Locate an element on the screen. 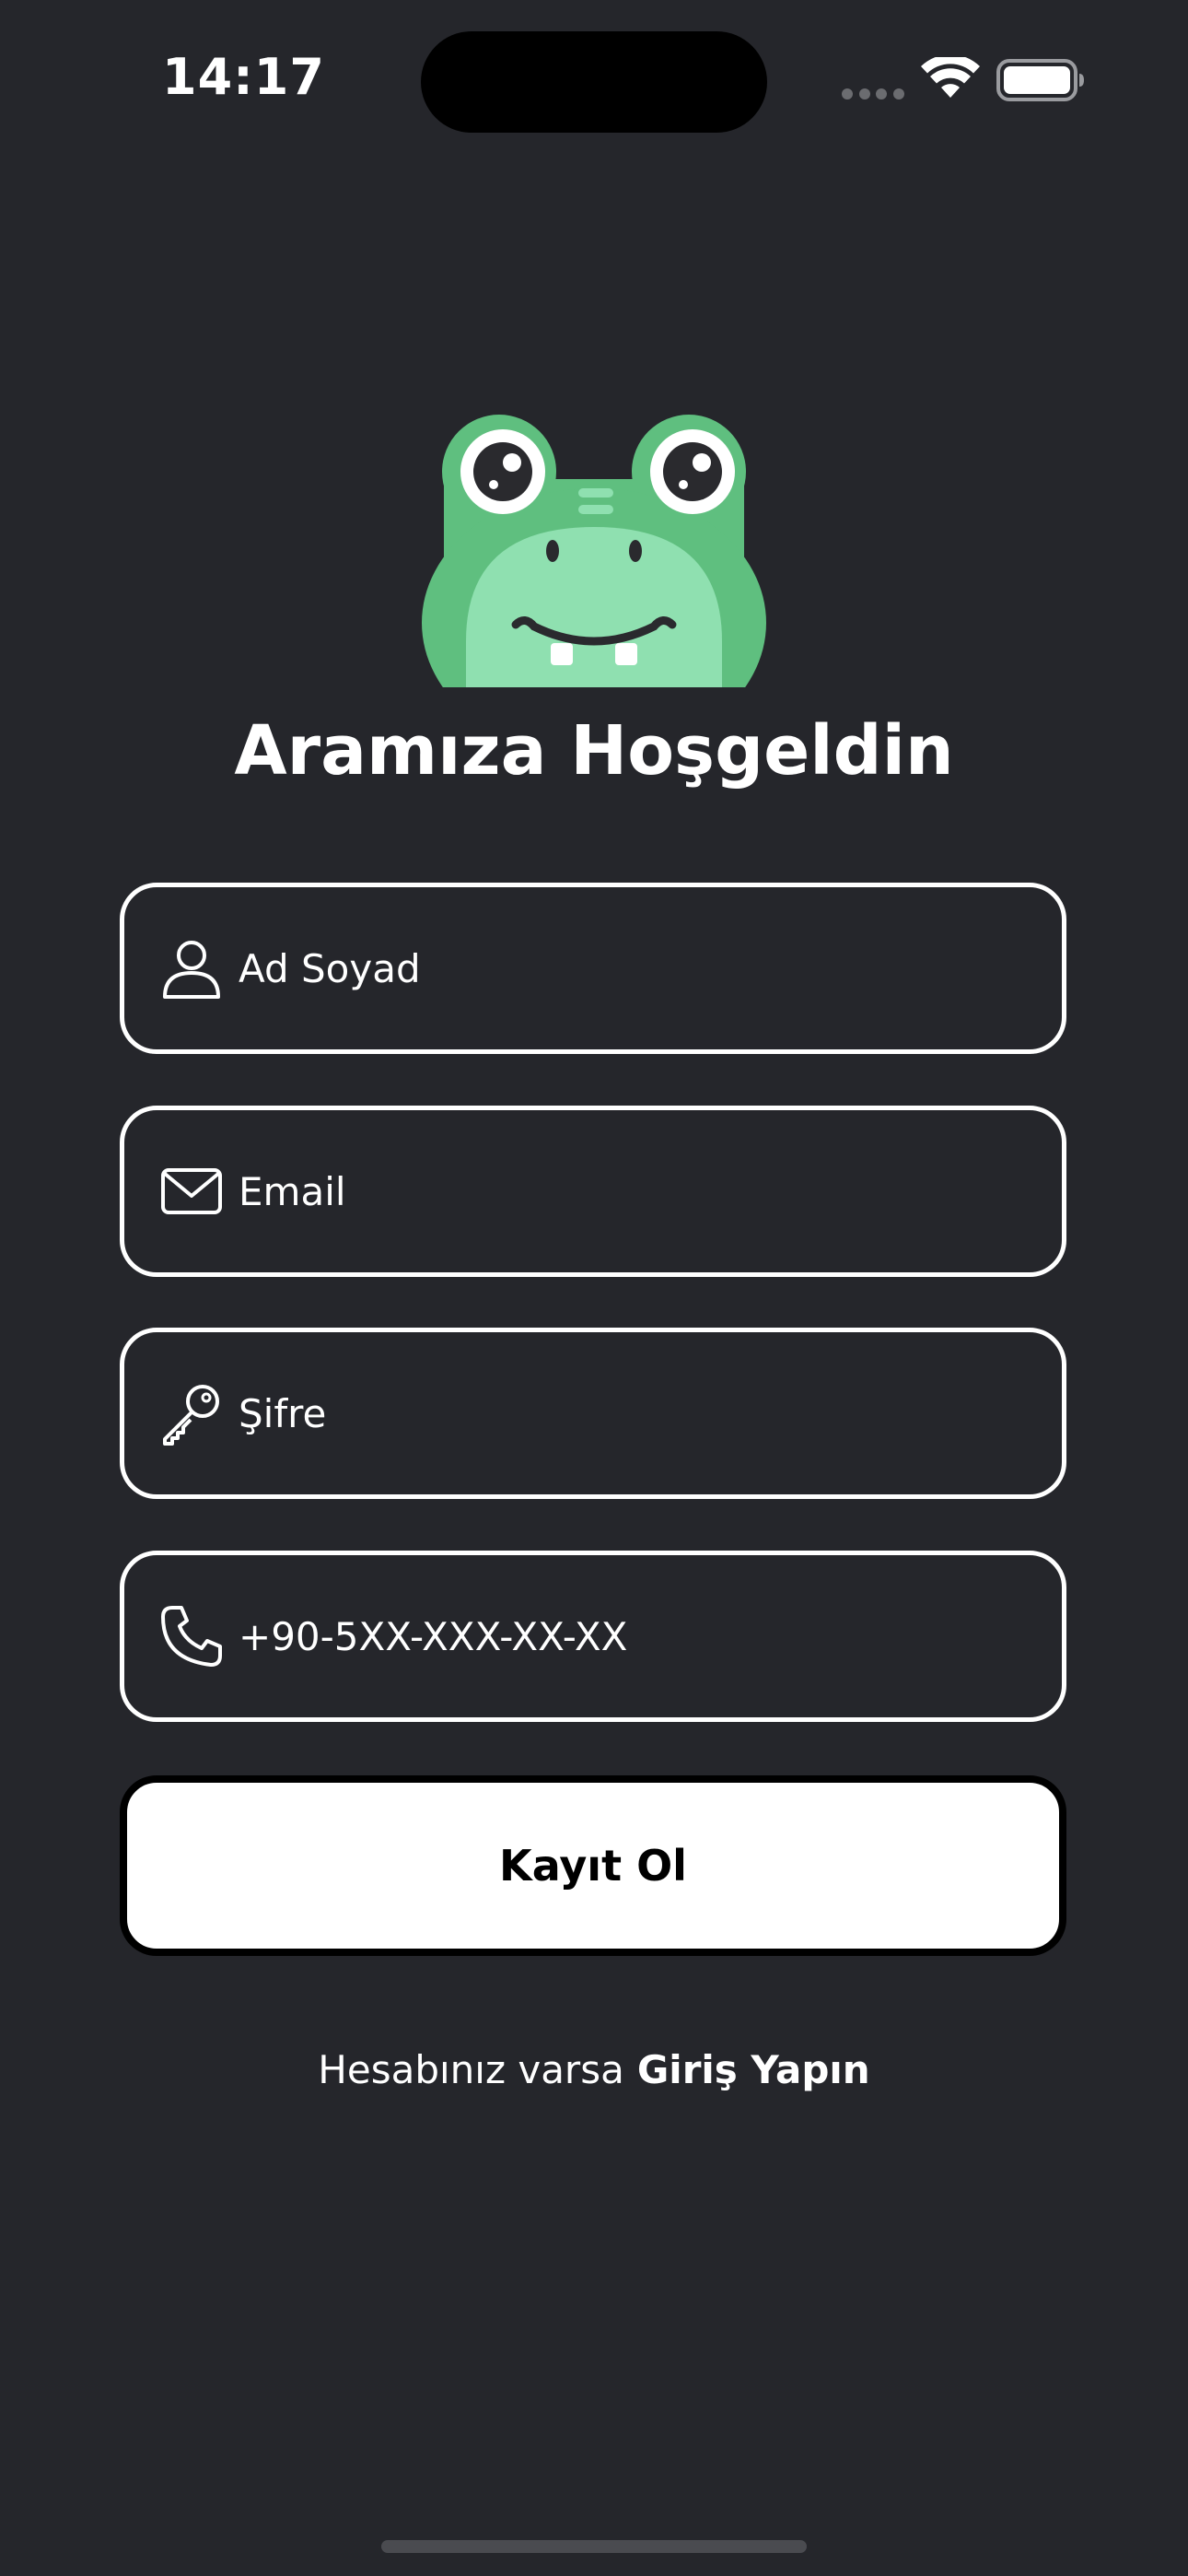  email-field is located at coordinates (593, 1191).